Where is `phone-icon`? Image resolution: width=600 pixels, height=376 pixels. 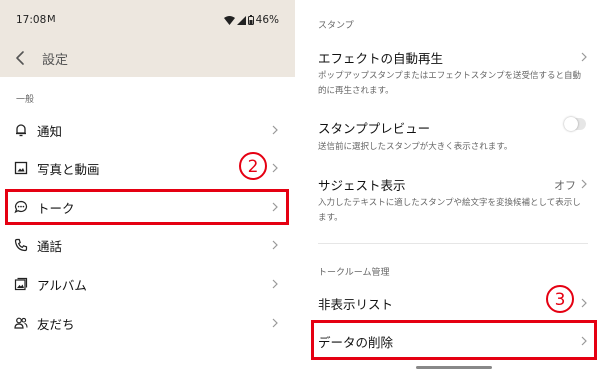
phone-icon is located at coordinates (21, 245).